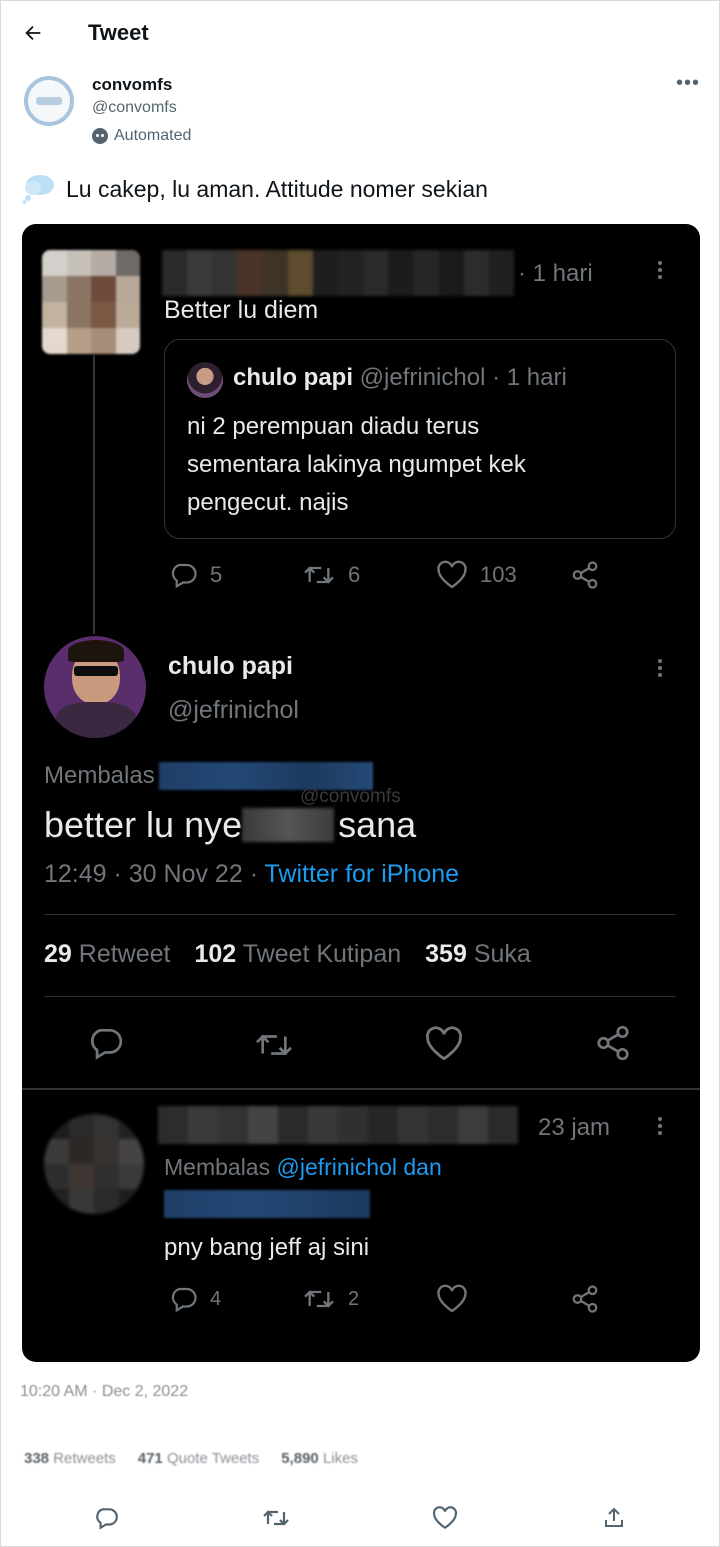  I want to click on quotes-stat: 102 Tweet Kutipan, so click(297, 954).